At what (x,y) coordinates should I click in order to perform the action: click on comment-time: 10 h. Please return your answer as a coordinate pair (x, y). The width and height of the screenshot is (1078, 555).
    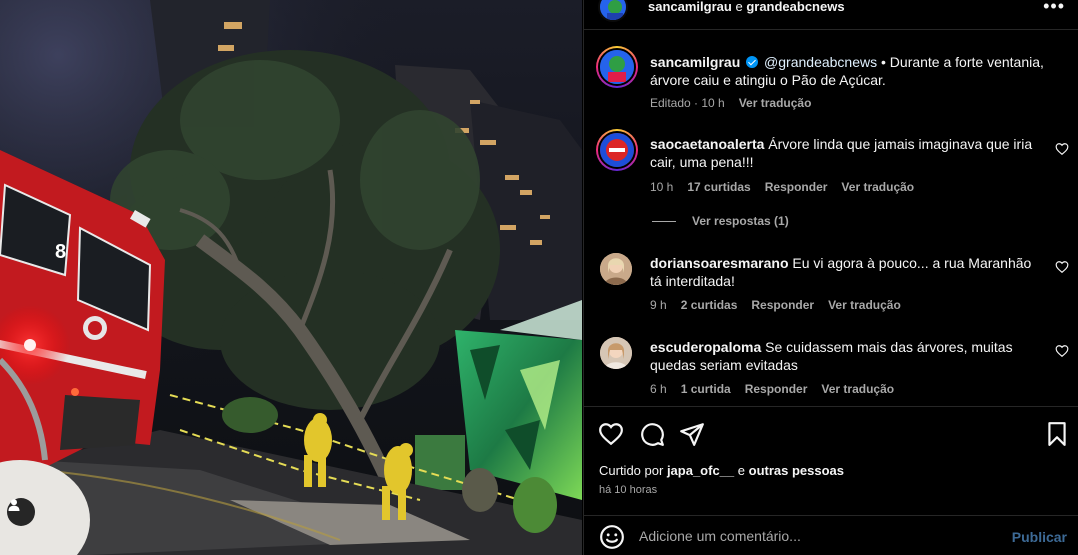
    Looking at the image, I should click on (662, 187).